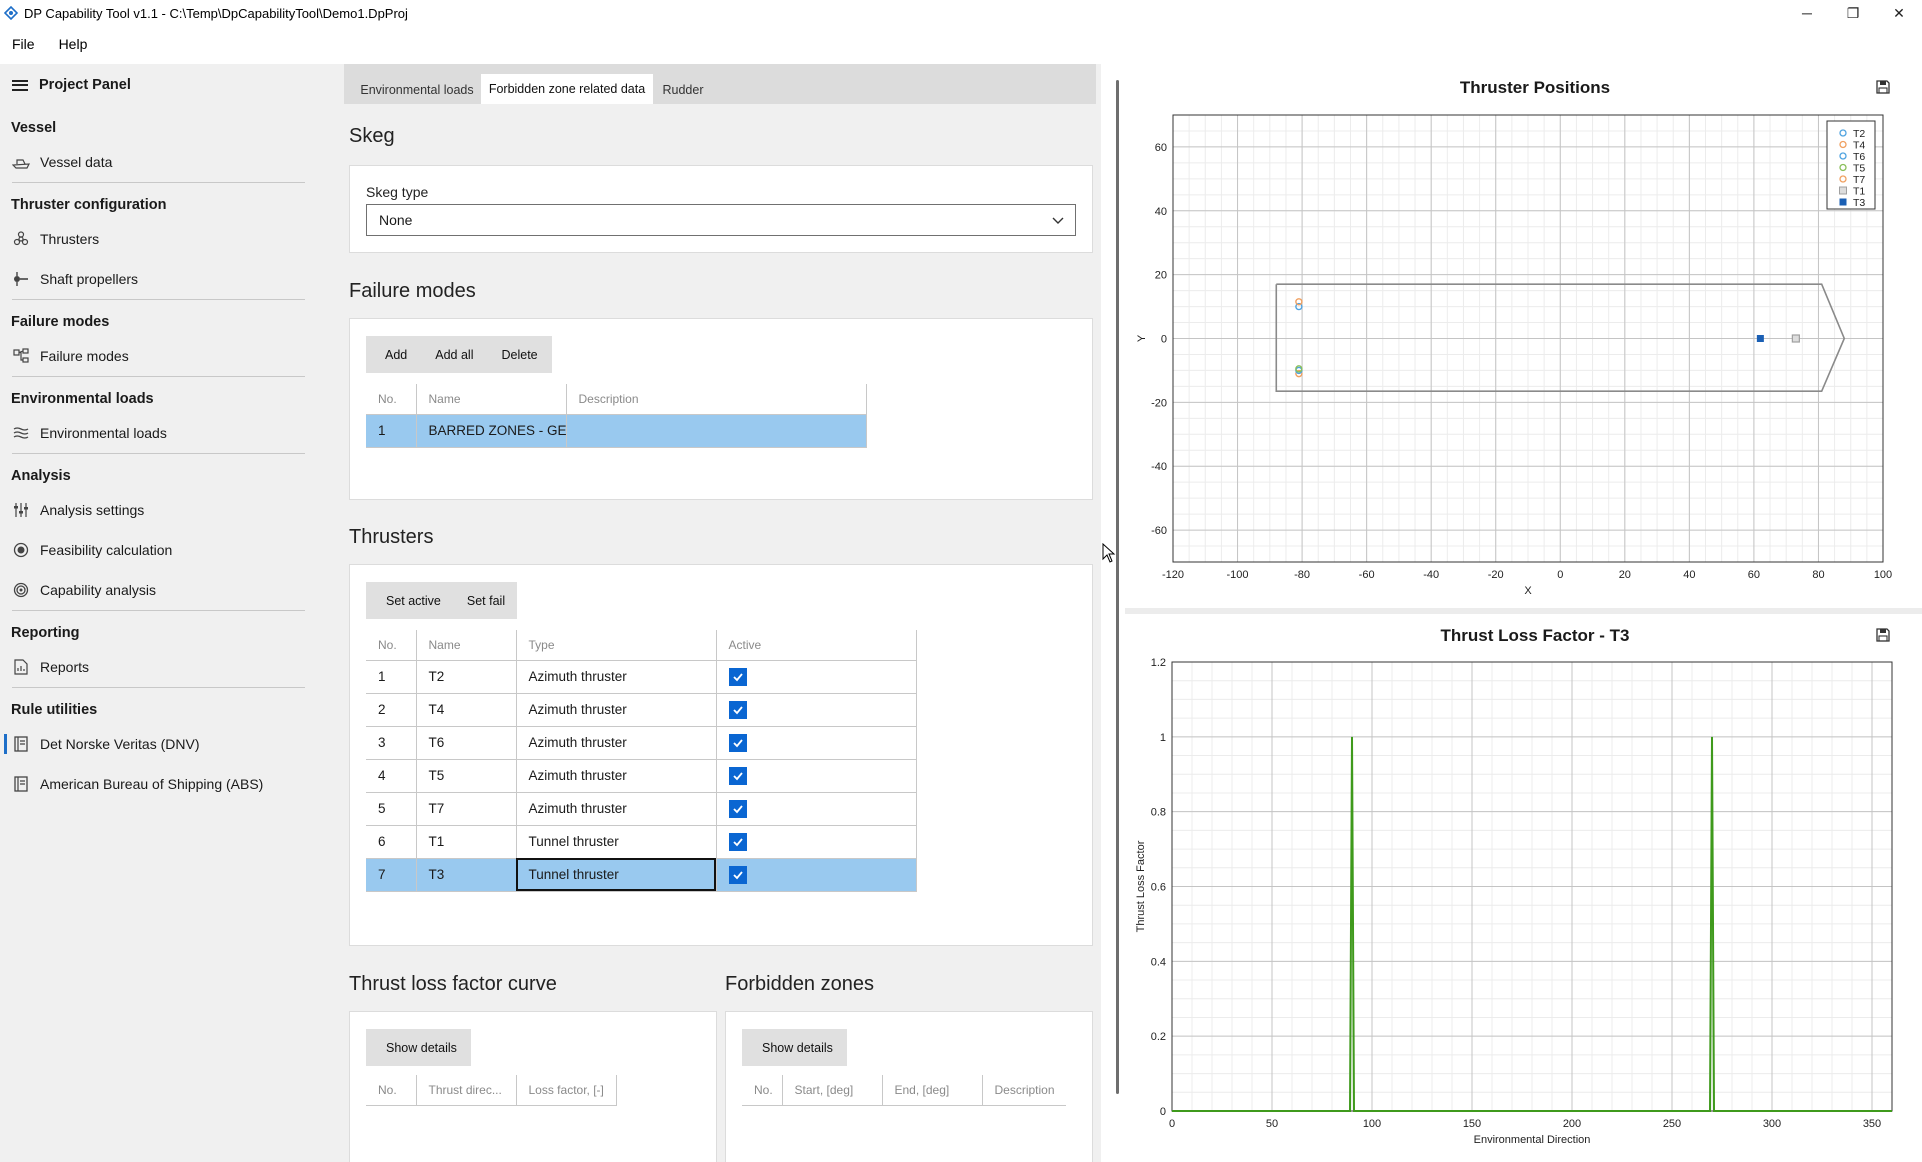  What do you see at coordinates (160, 550) in the screenshot?
I see `sidebar-item-feasibility-calculation: Feasibility calculation` at bounding box center [160, 550].